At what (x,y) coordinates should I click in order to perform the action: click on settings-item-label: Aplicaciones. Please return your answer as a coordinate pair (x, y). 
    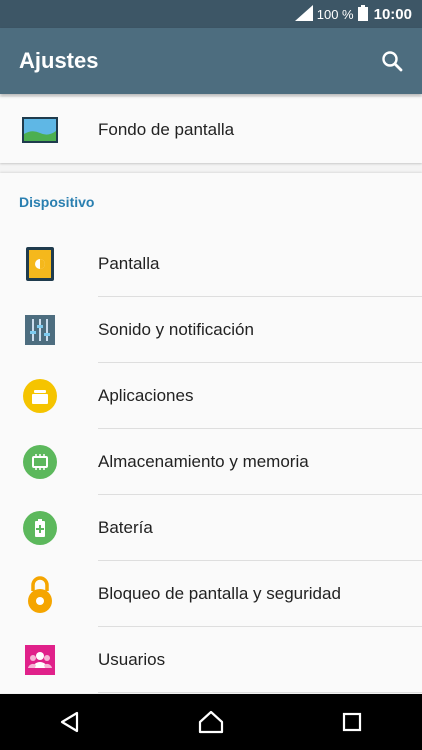
    Looking at the image, I should click on (146, 395).